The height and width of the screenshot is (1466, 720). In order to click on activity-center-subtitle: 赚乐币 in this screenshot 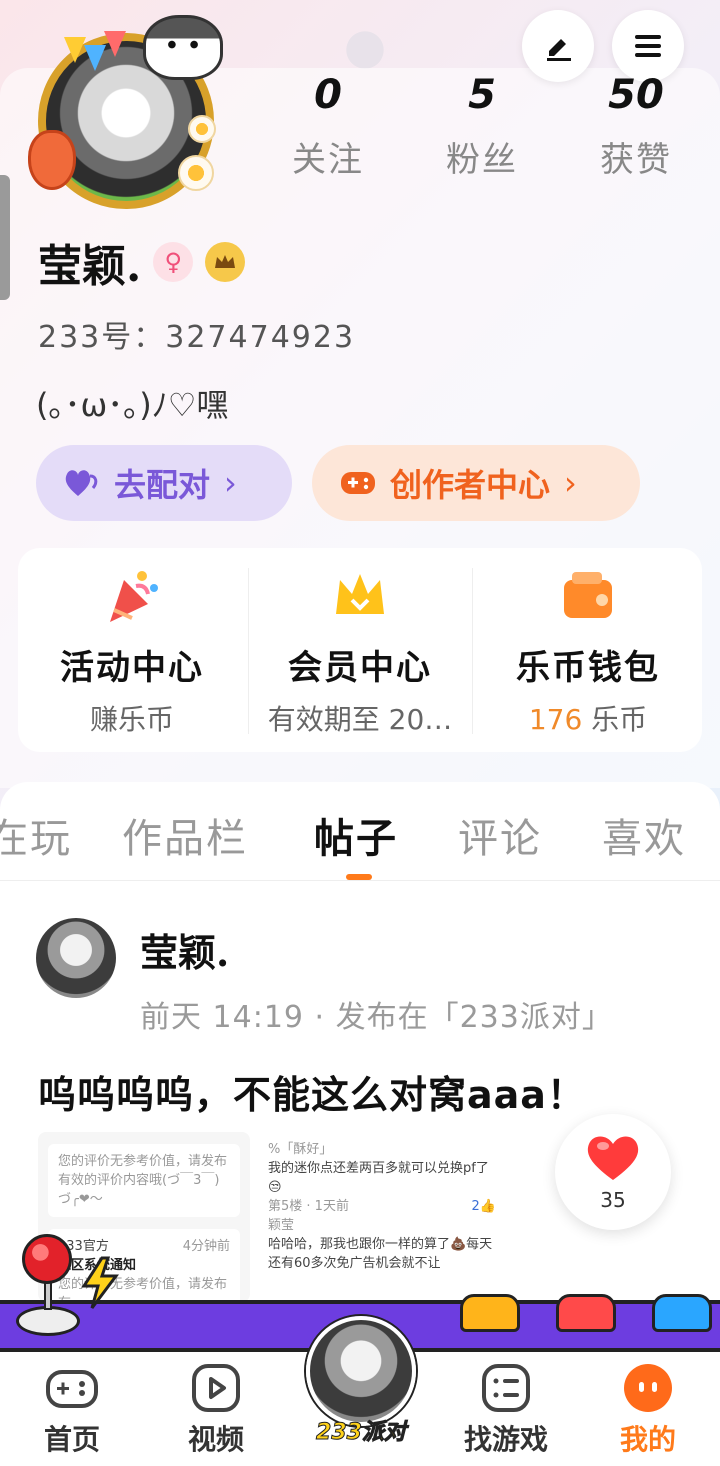, I will do `click(131, 719)`.